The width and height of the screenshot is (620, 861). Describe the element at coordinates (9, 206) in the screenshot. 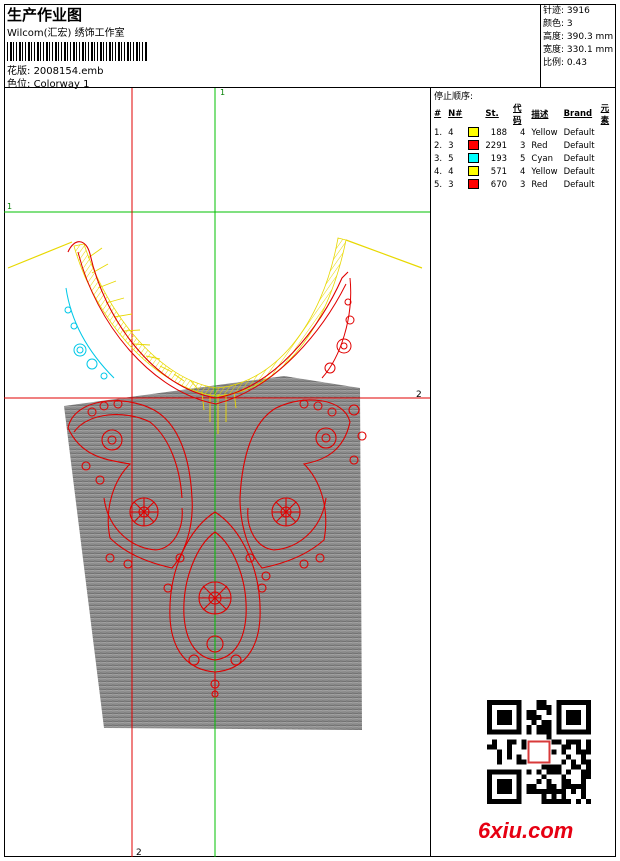

I see `guide-label-left: 1` at that location.